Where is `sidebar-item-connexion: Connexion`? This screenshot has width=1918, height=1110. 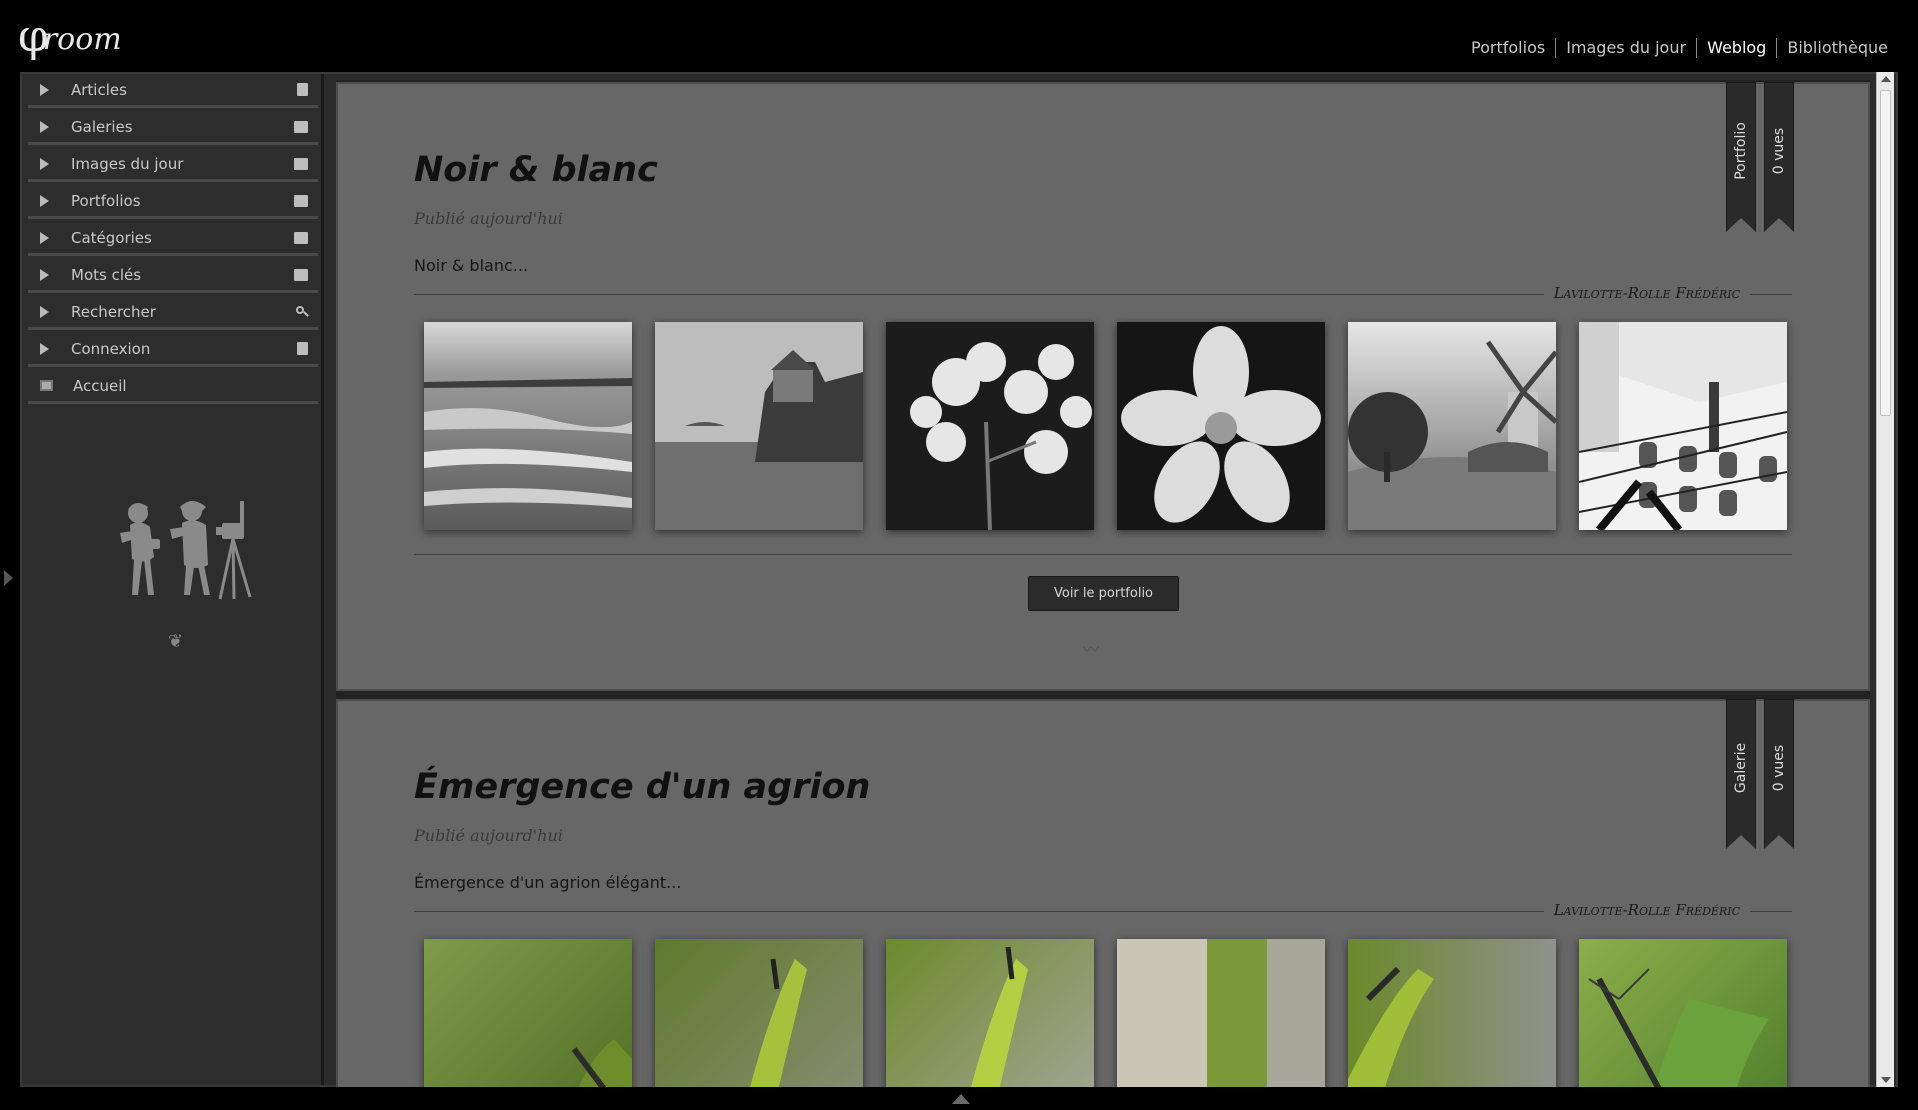 sidebar-item-connexion: Connexion is located at coordinates (173, 350).